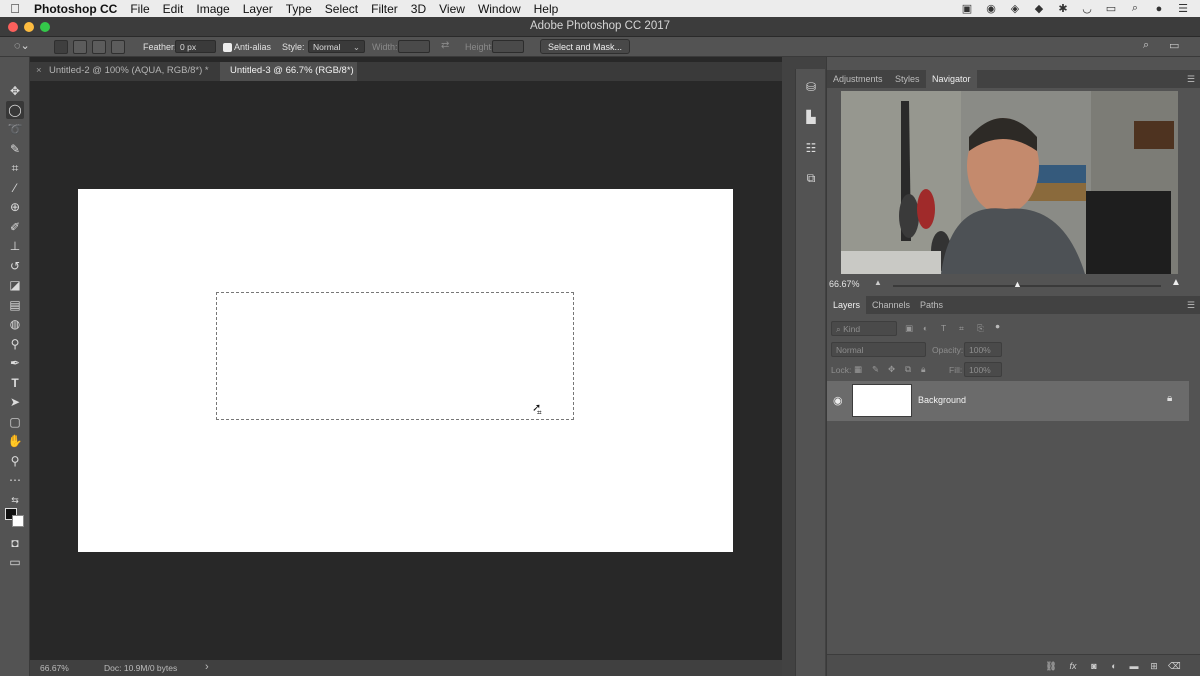 This screenshot has height=676, width=1200. I want to click on menu-file: File, so click(140, 9).